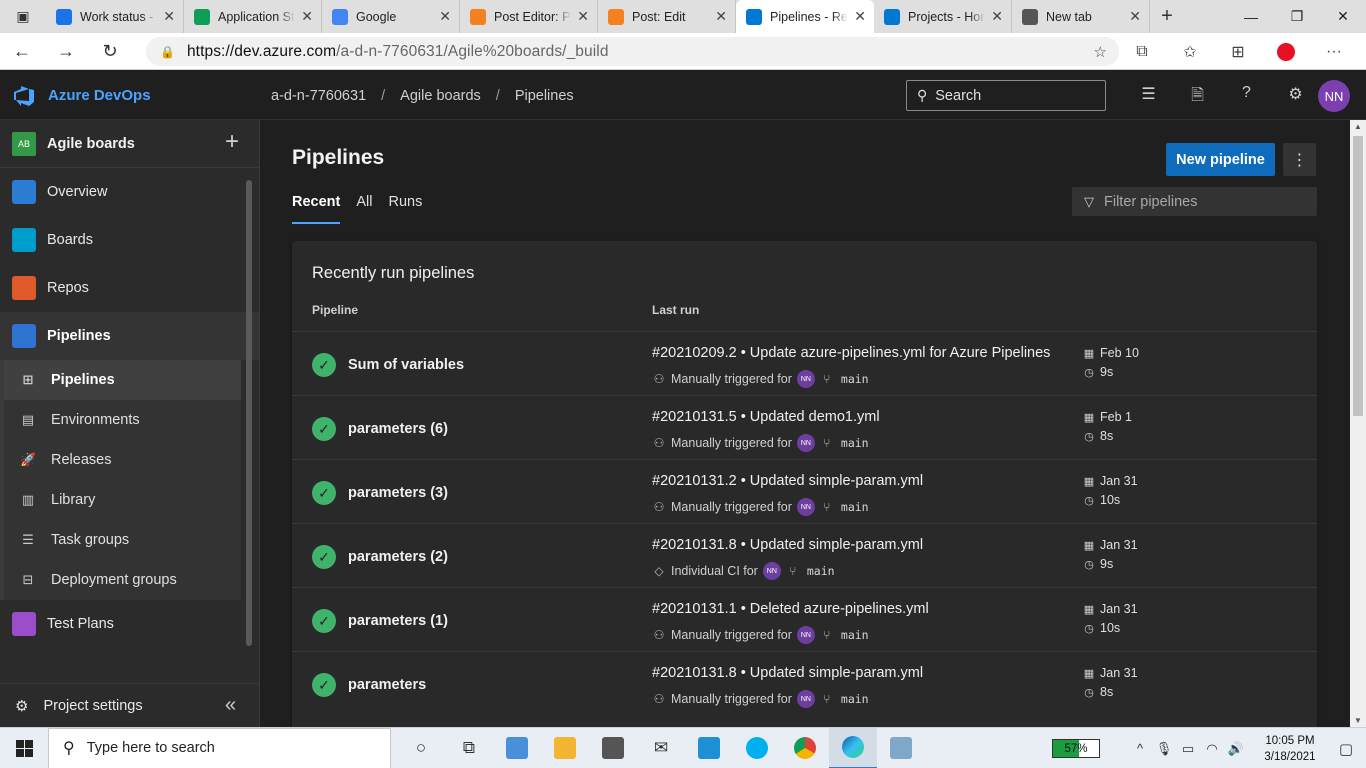 The width and height of the screenshot is (1366, 768). Describe the element at coordinates (1076, 748) in the screenshot. I see `battery-indicator: 57%` at that location.